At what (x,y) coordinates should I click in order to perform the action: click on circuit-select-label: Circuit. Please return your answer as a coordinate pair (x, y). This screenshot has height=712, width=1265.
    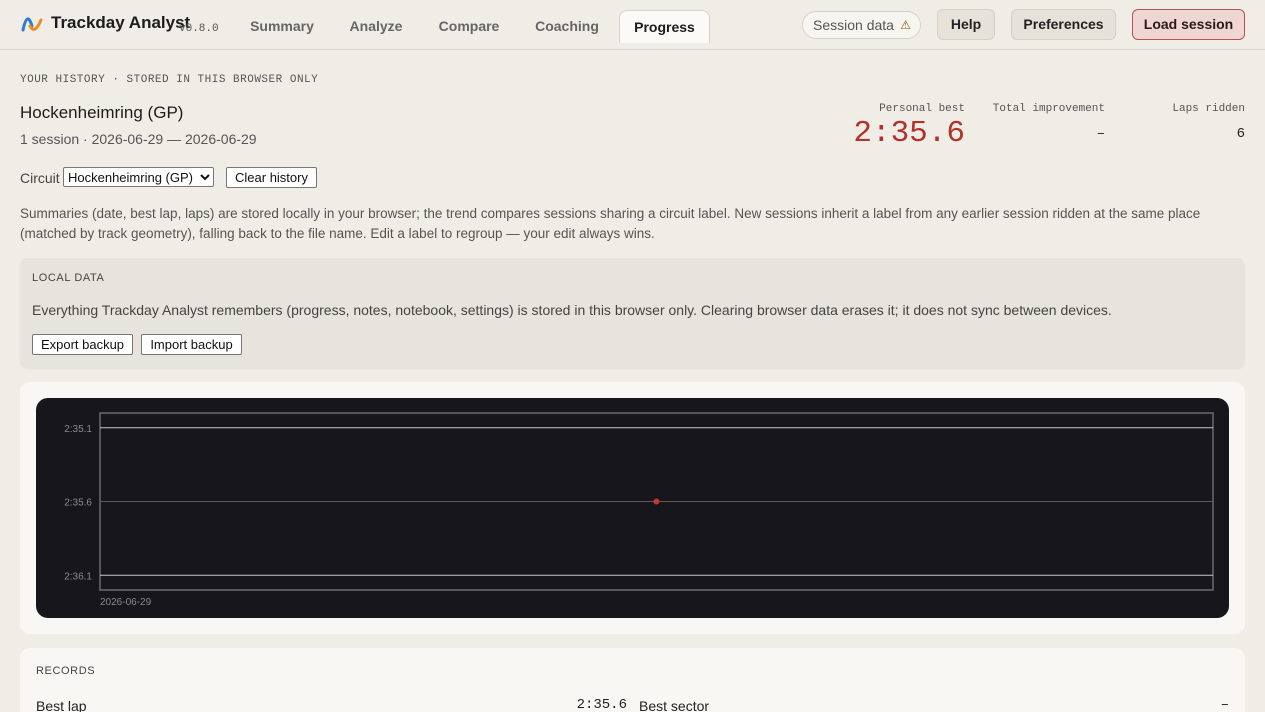
    Looking at the image, I should click on (40, 178).